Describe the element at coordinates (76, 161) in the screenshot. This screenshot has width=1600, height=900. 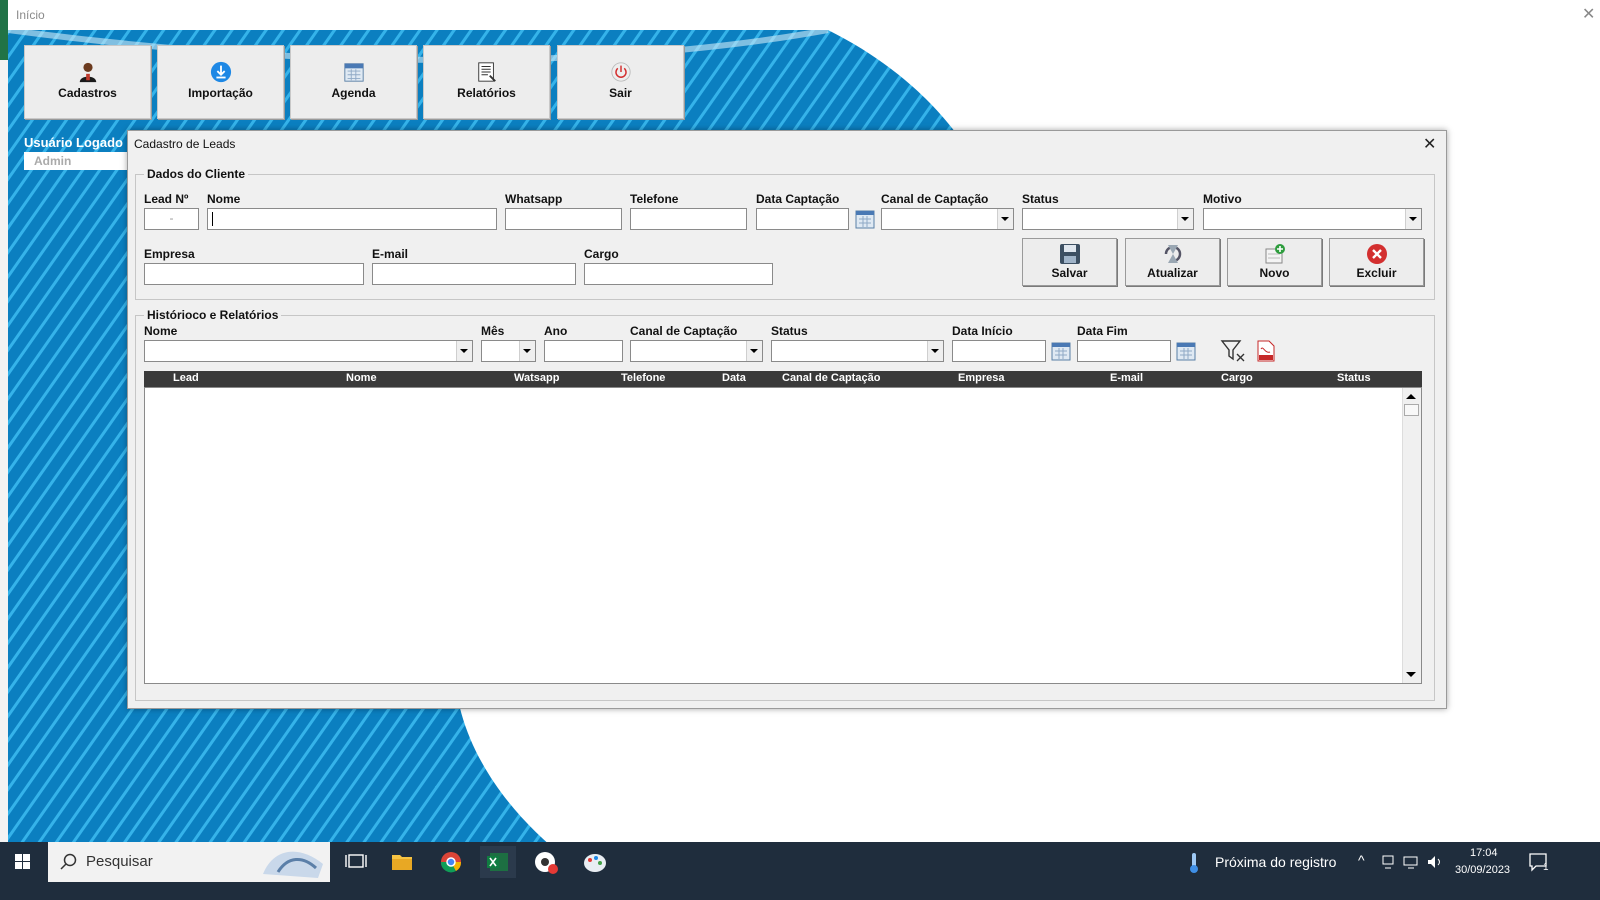
I see `user-value: Admin` at that location.